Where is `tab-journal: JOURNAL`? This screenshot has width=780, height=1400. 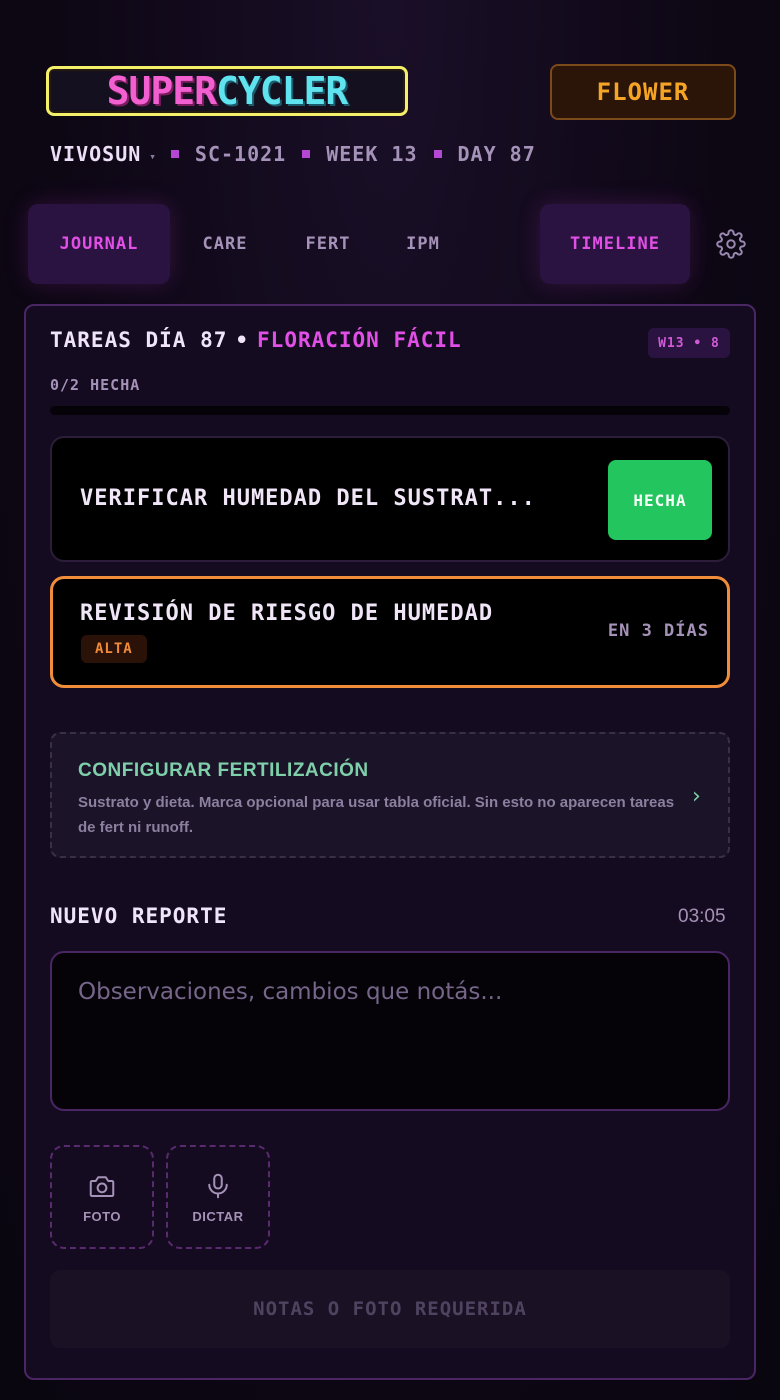 tab-journal: JOURNAL is located at coordinates (99, 244).